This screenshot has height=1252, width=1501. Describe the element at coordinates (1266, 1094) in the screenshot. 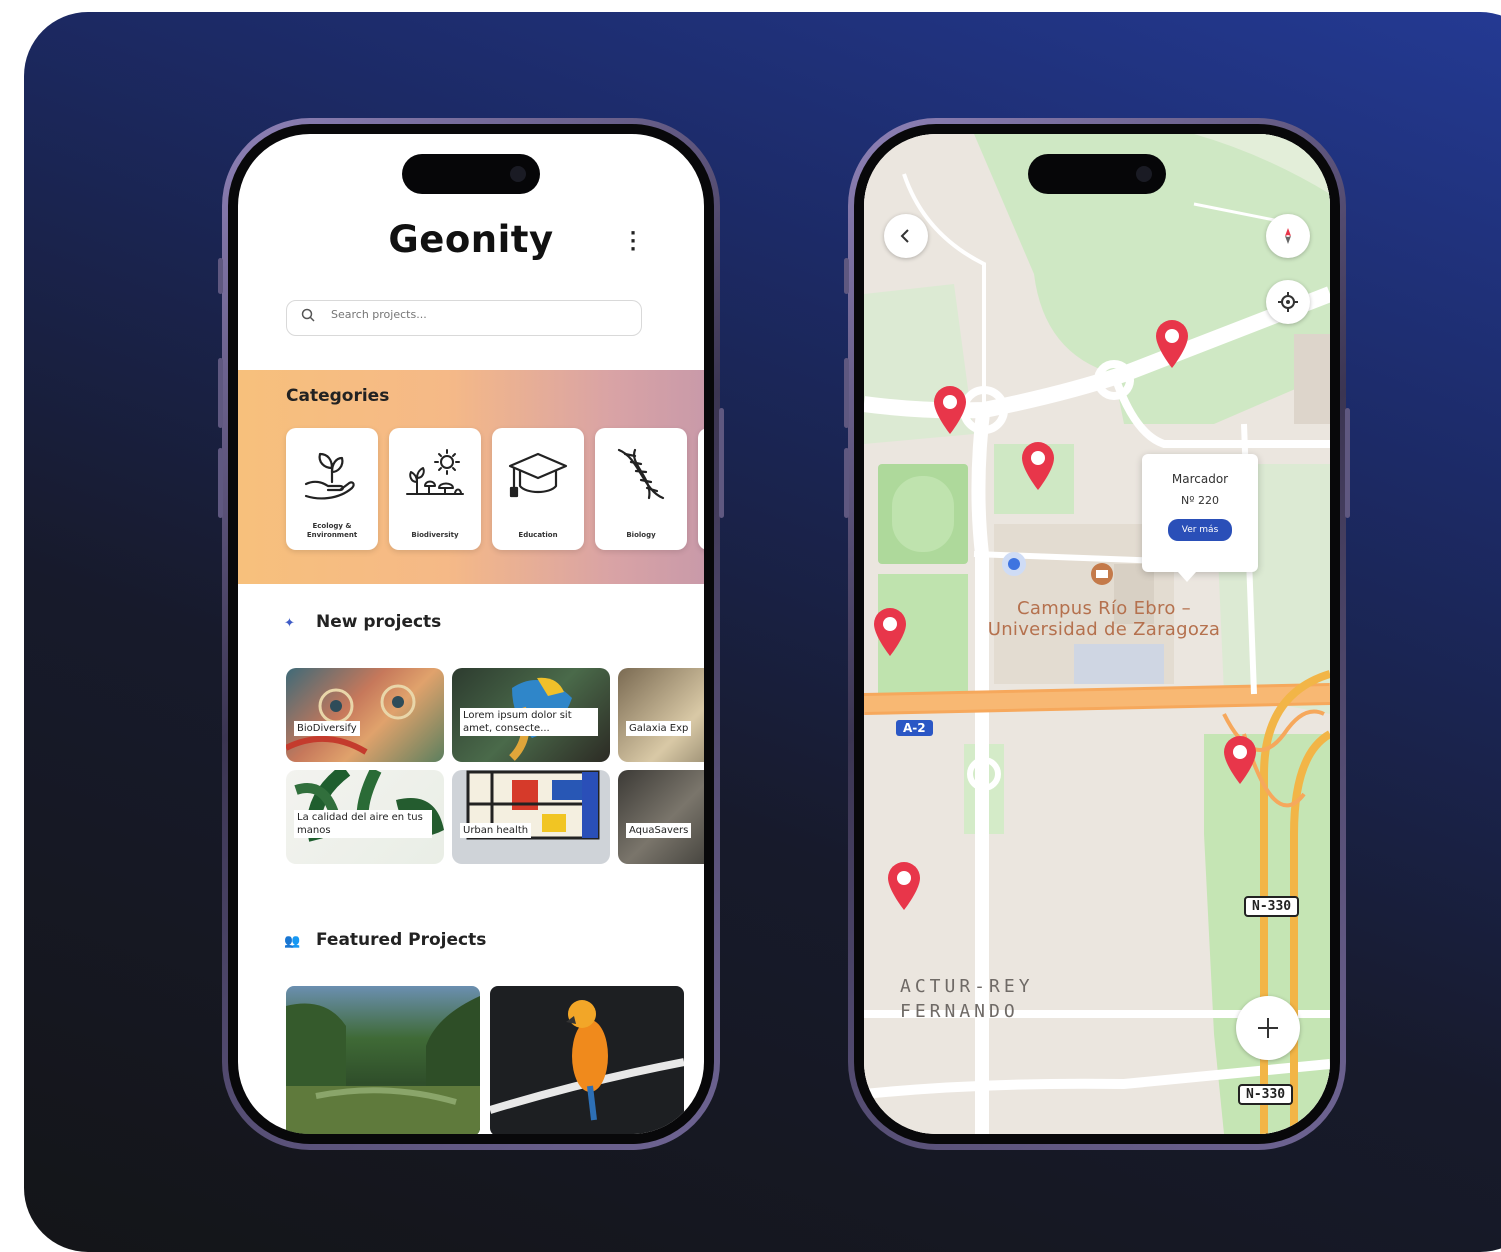

I see `road-sign-n330-bottom: N-330` at that location.